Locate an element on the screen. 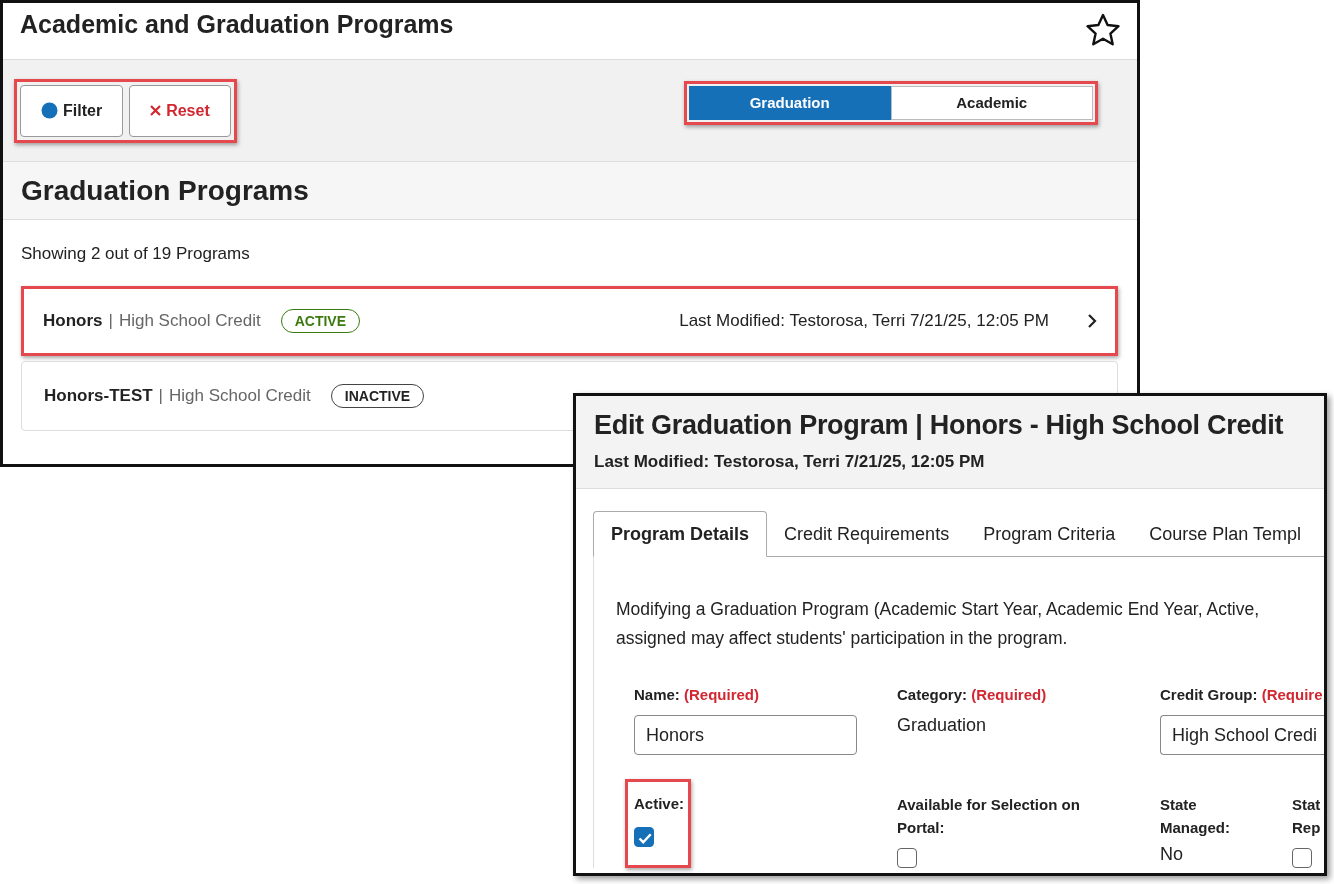 The width and height of the screenshot is (1334, 884). field-value: No is located at coordinates (1171, 854).